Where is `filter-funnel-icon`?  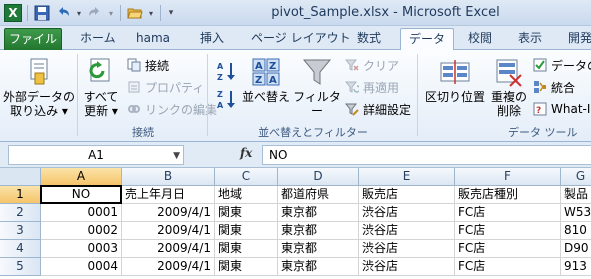
filter-funnel-icon is located at coordinates (317, 72).